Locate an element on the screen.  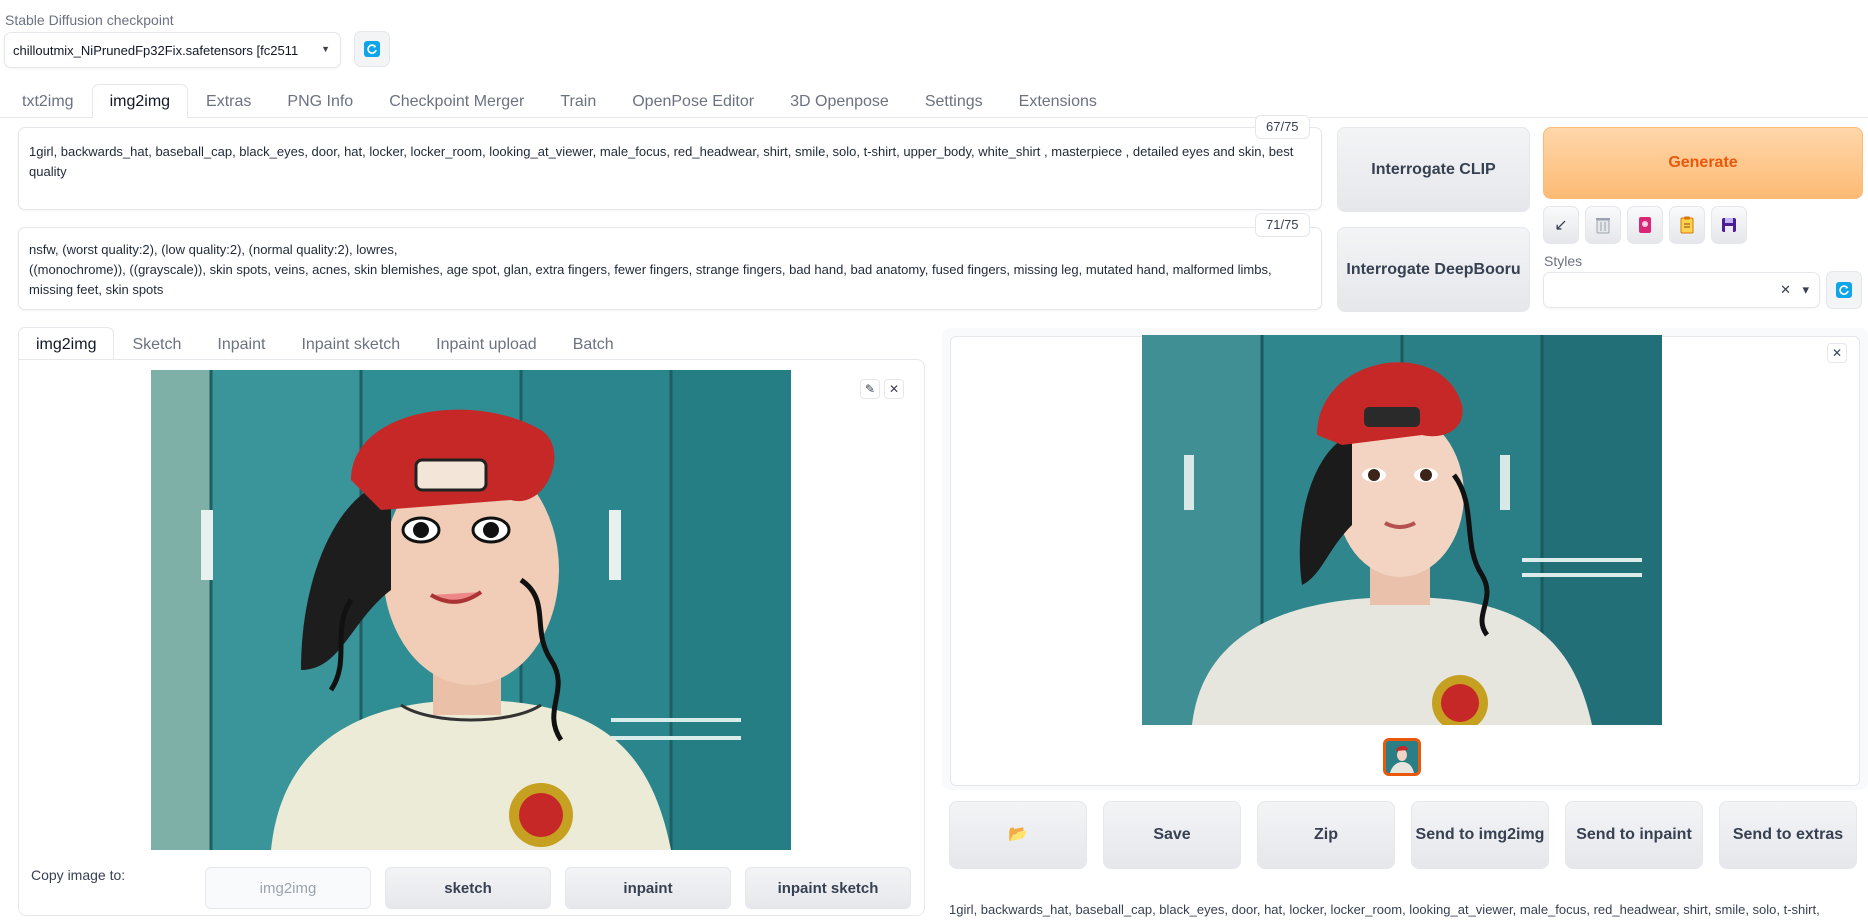
checkpoint-refresh-button is located at coordinates (372, 49).